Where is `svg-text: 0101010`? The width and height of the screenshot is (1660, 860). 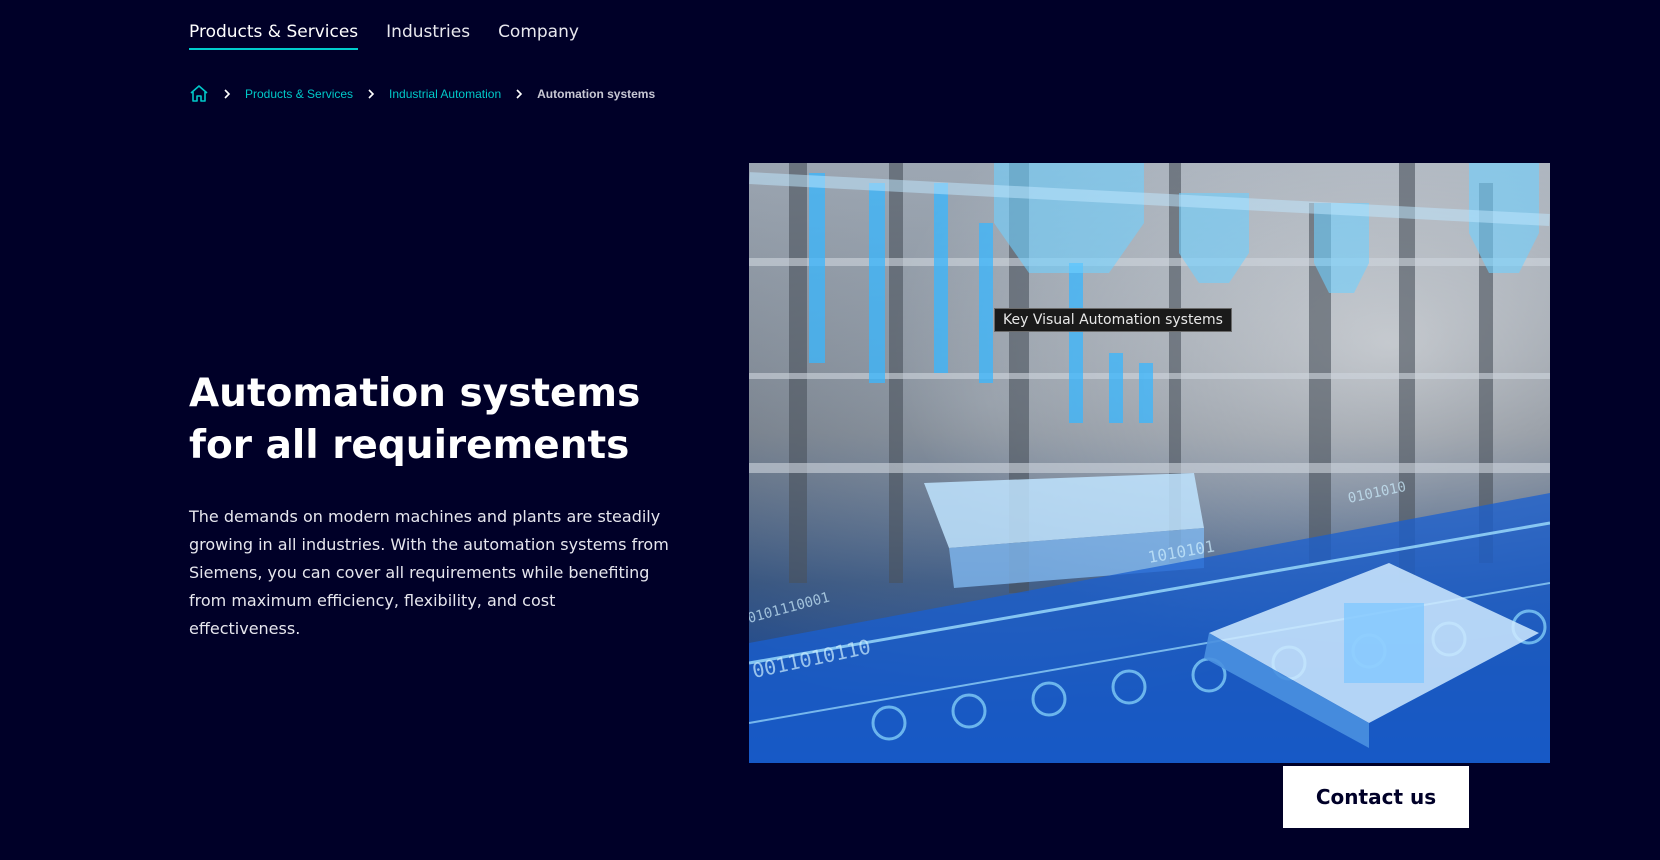
svg-text: 0101010 is located at coordinates (1377, 493).